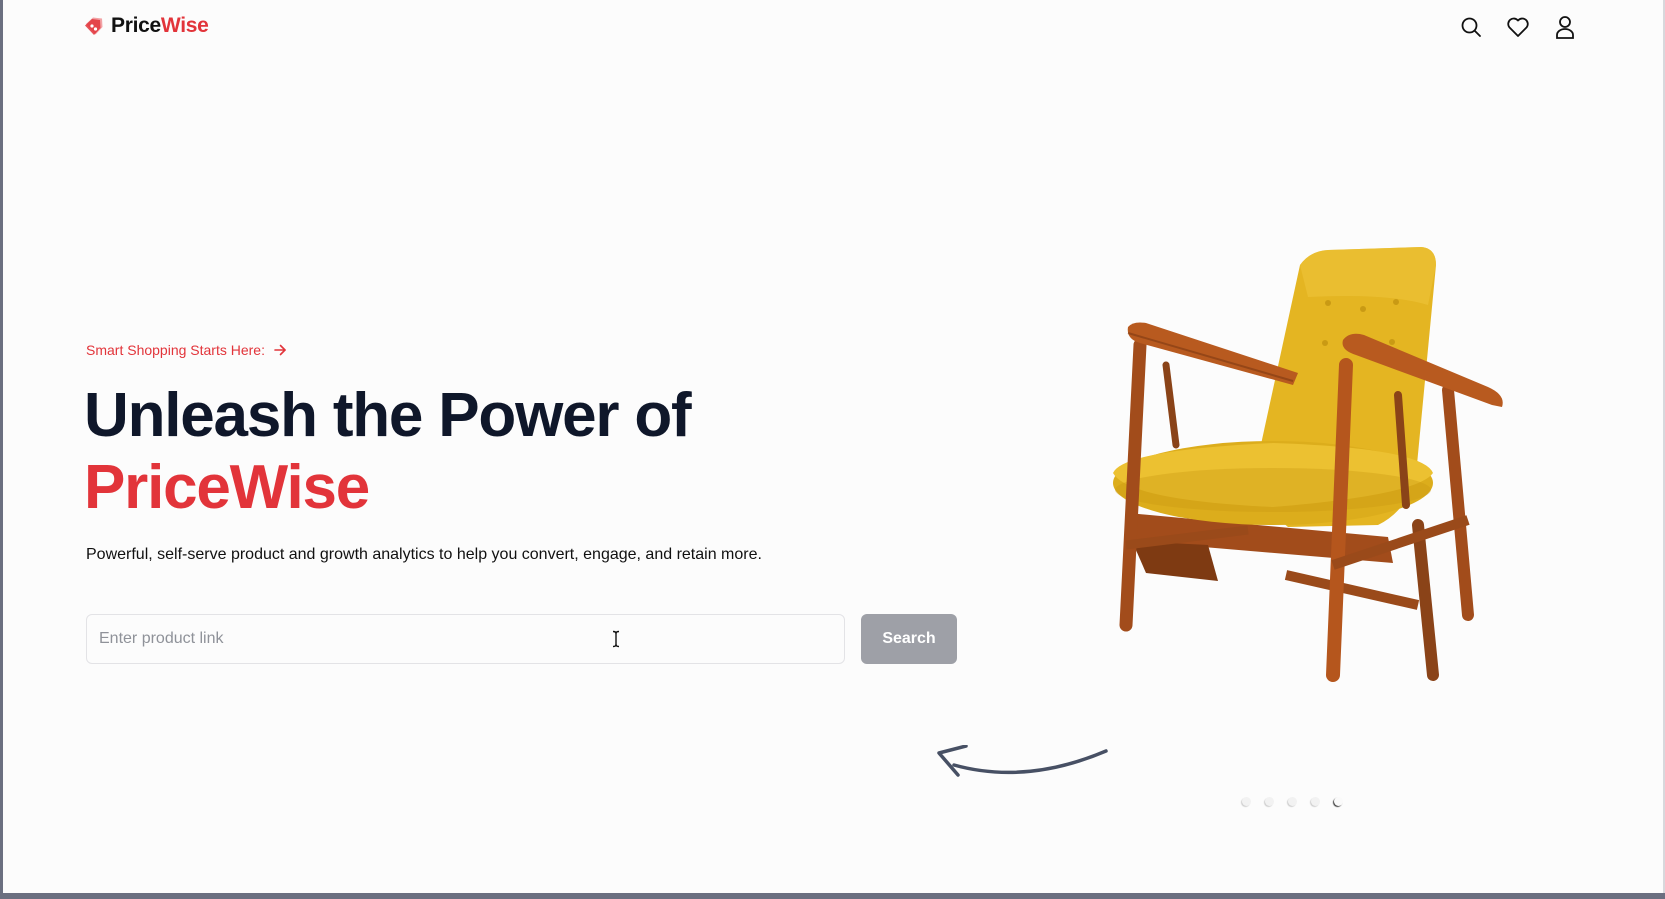 This screenshot has width=1665, height=899. I want to click on logo-text-prefix: Price, so click(136, 25).